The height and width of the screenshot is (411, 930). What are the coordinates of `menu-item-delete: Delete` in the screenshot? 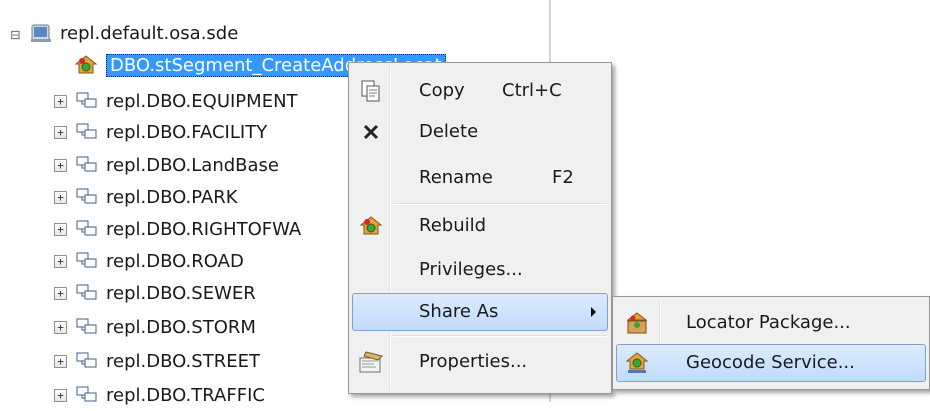 It's located at (480, 132).